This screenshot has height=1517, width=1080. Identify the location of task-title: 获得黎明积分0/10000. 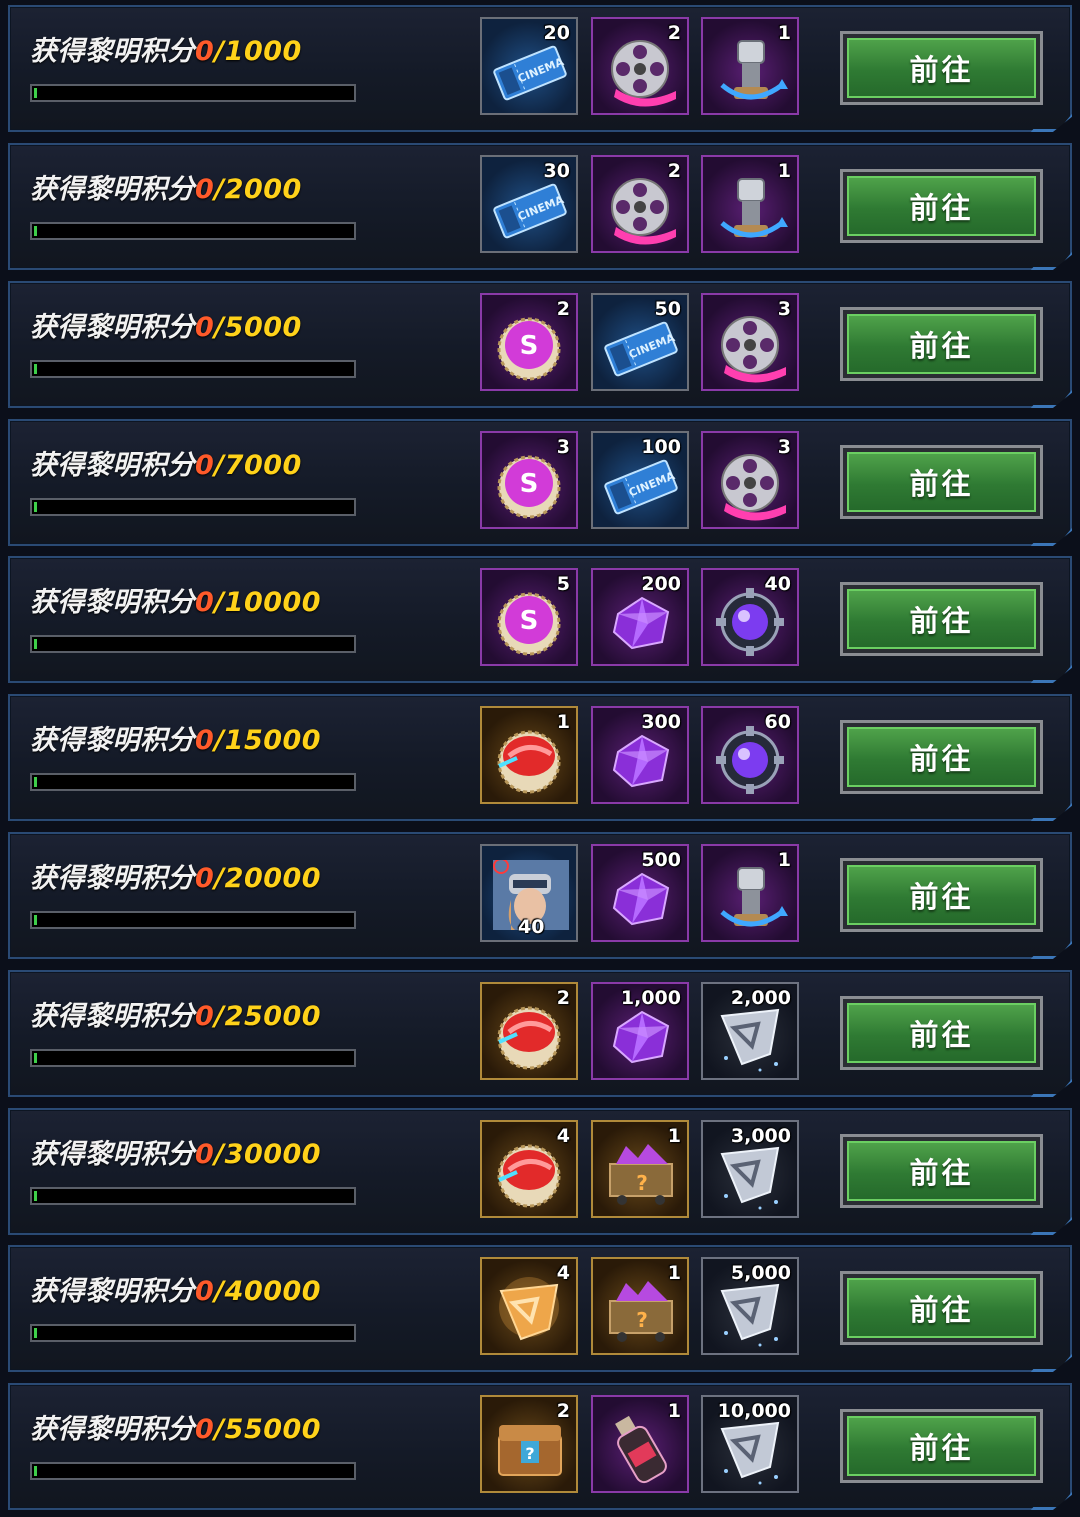
(175, 599).